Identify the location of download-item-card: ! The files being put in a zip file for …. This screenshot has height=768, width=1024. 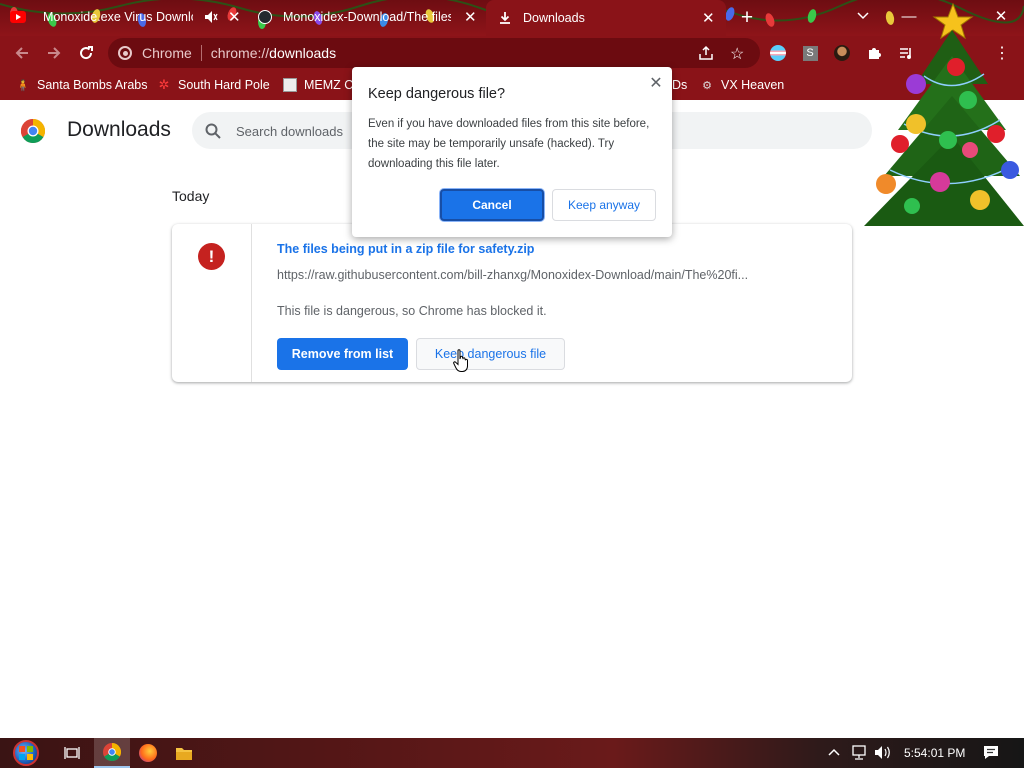
(512, 303).